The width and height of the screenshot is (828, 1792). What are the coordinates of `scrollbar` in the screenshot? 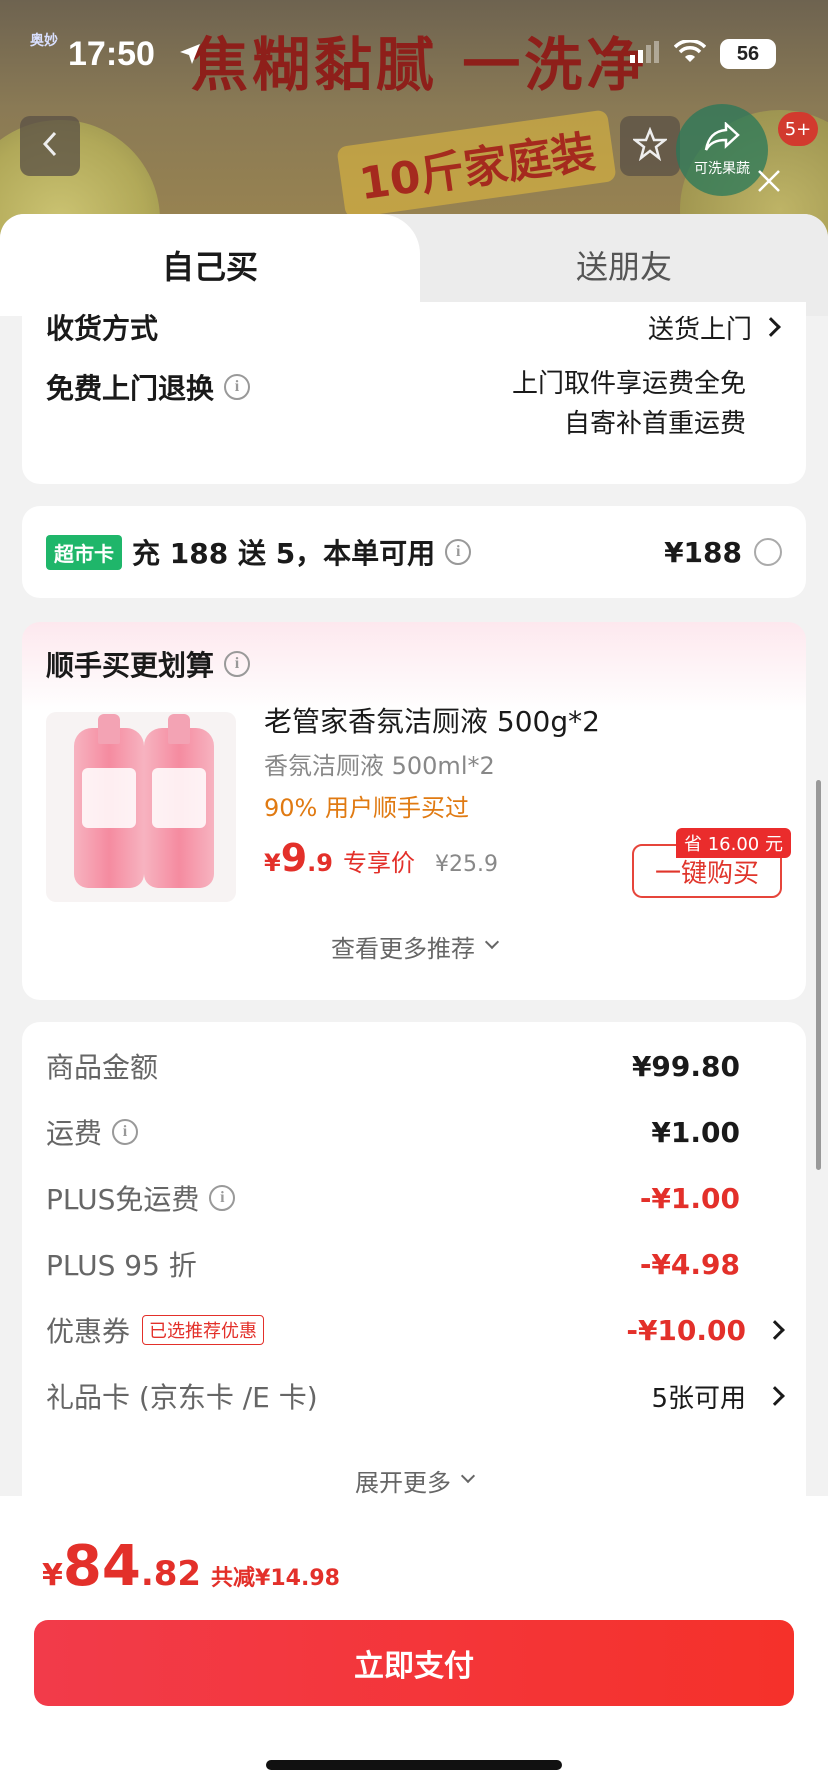 It's located at (818, 975).